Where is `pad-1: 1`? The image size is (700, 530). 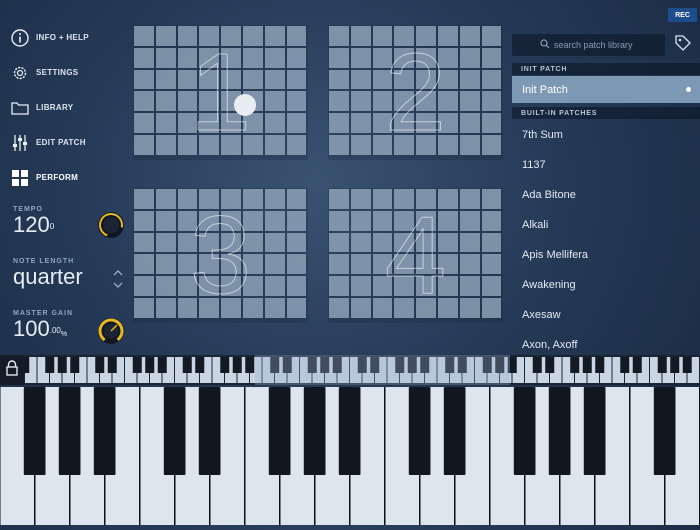 pad-1: 1 is located at coordinates (220, 92).